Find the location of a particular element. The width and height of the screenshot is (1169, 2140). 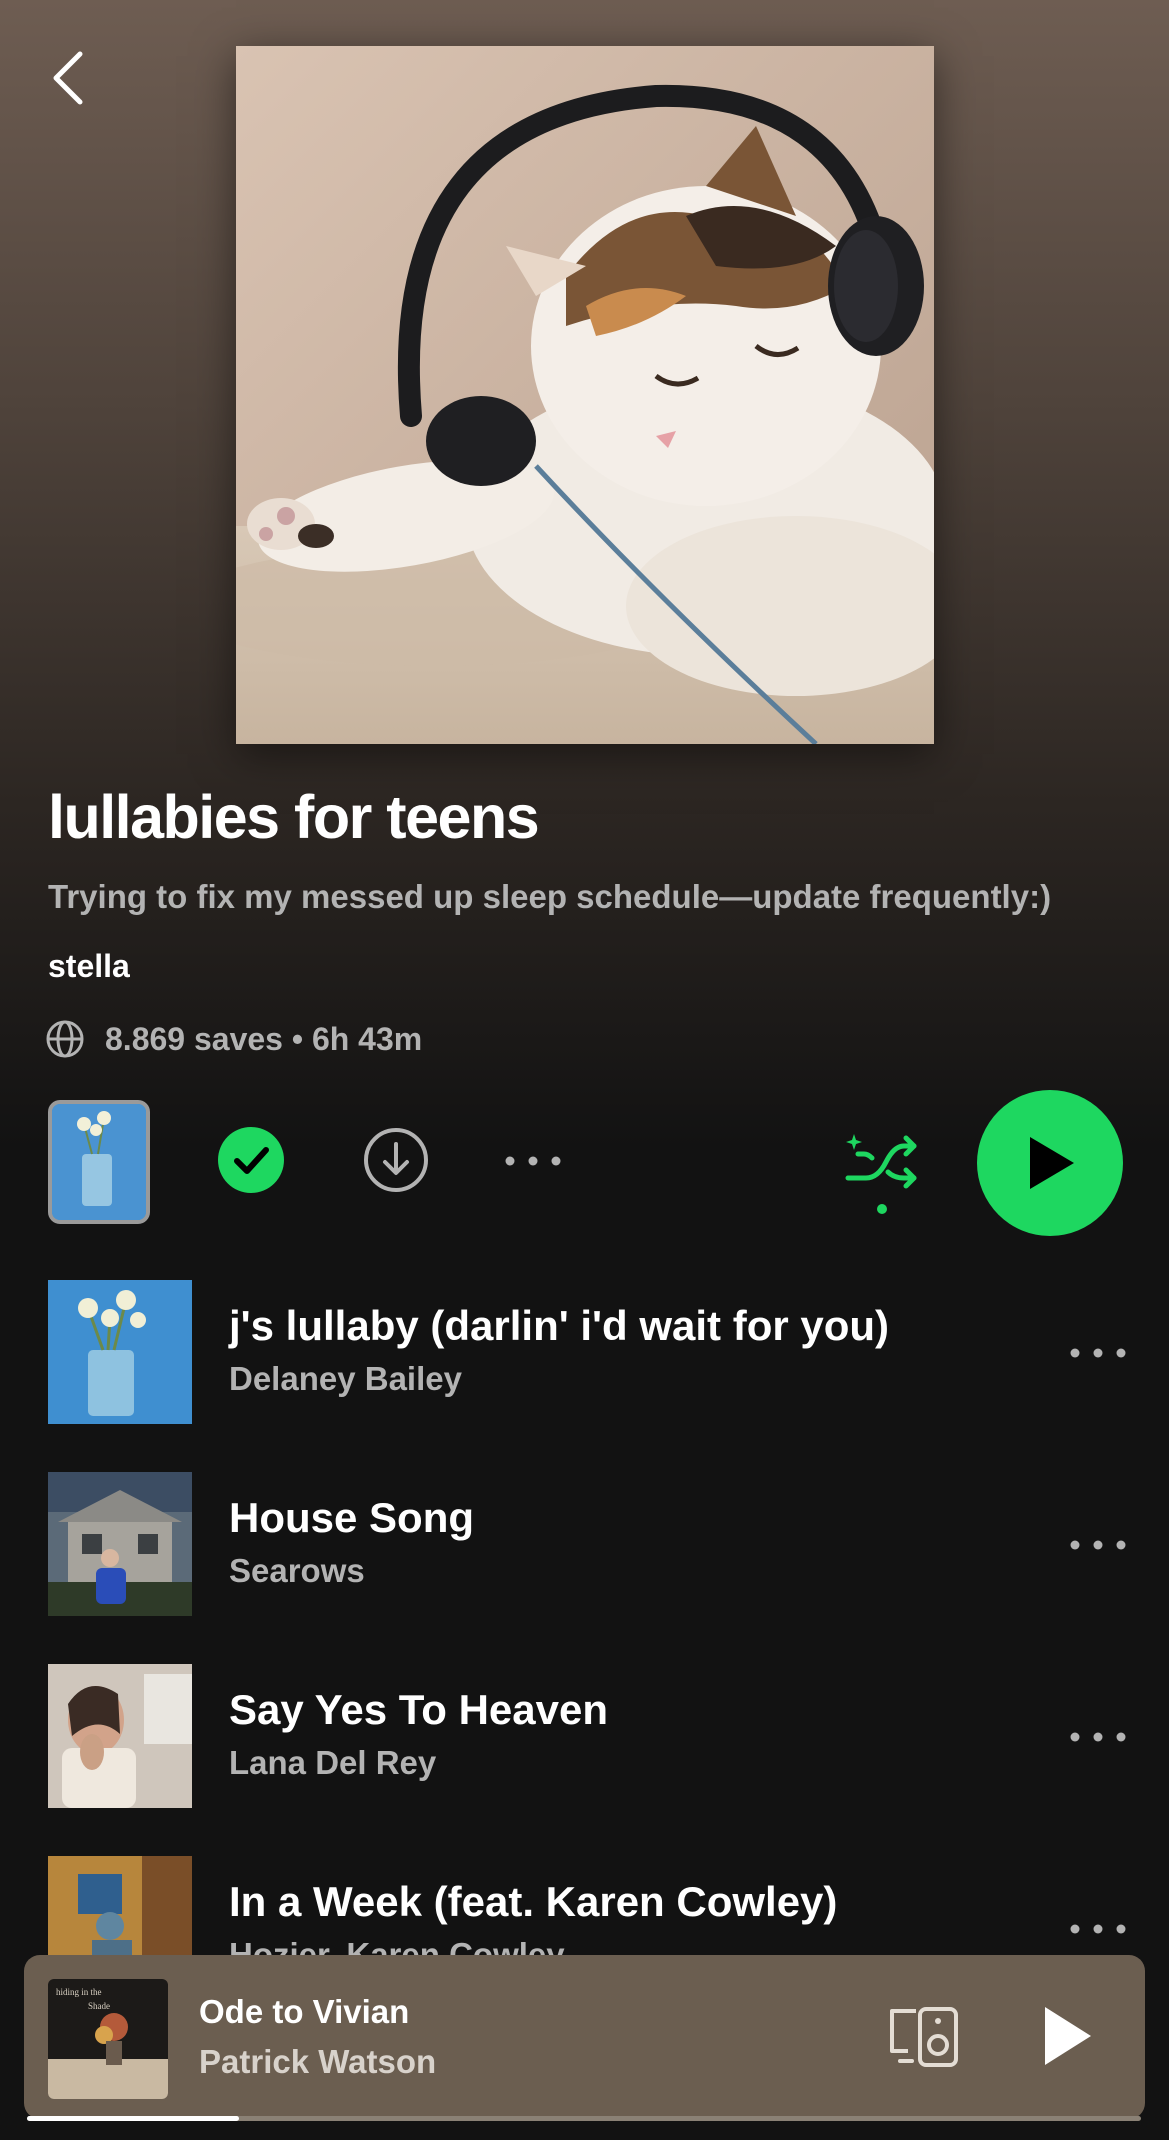

track-row: Say Yes To Heaven Lana Del Rey is located at coordinates (584, 1739).